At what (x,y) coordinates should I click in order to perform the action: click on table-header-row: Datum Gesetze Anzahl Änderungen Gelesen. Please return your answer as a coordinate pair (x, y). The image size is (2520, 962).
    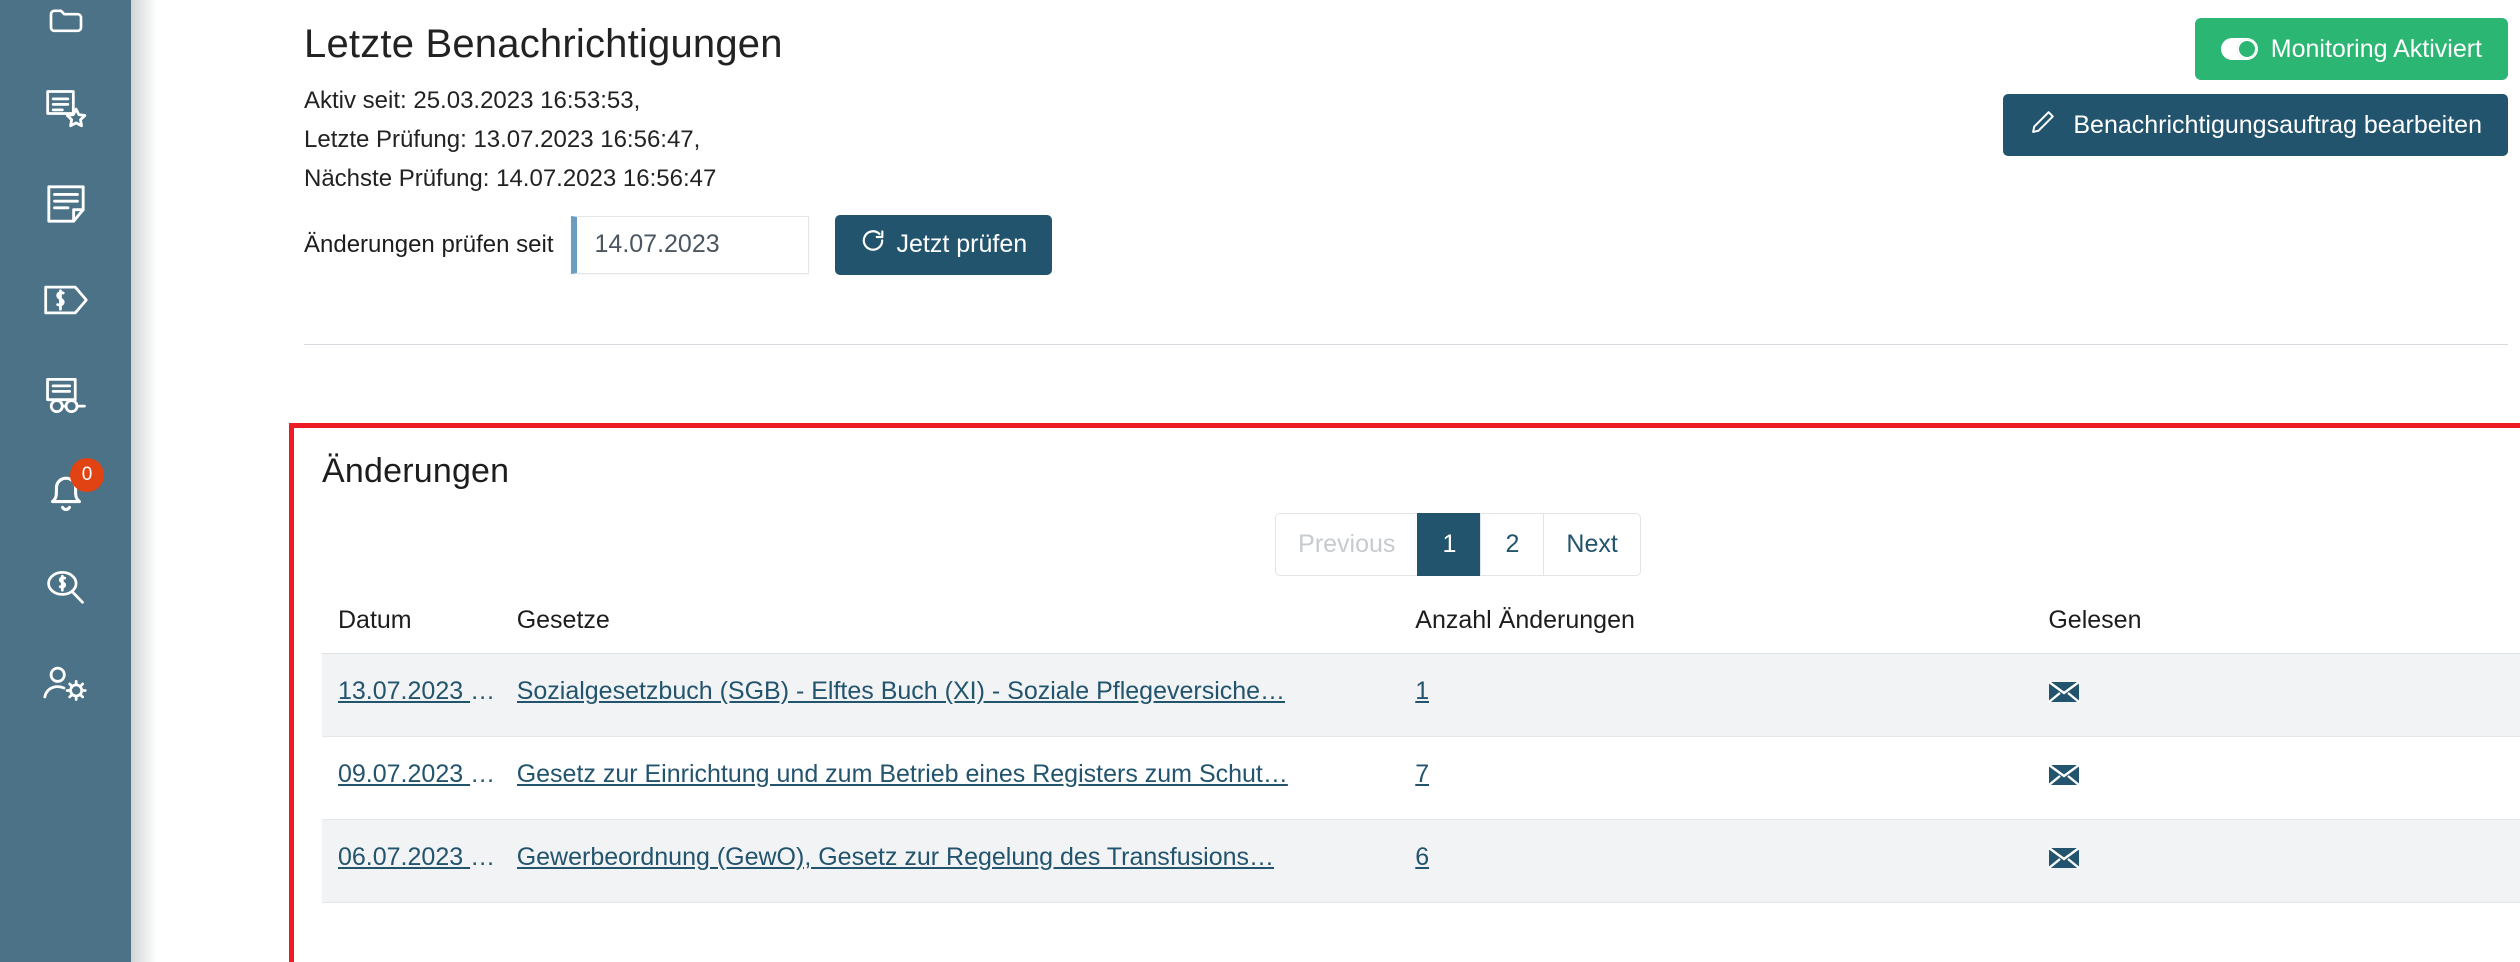
    Looking at the image, I should click on (1421, 625).